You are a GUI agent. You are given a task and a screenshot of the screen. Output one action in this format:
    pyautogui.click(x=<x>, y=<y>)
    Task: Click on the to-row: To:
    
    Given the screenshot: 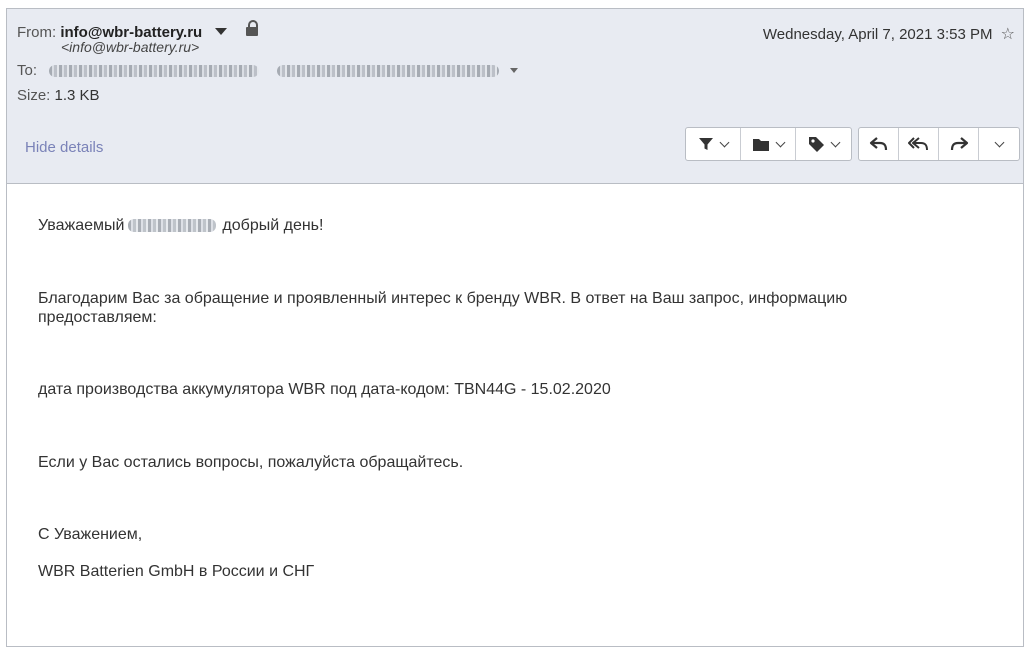 What is the action you would take?
    pyautogui.click(x=267, y=70)
    